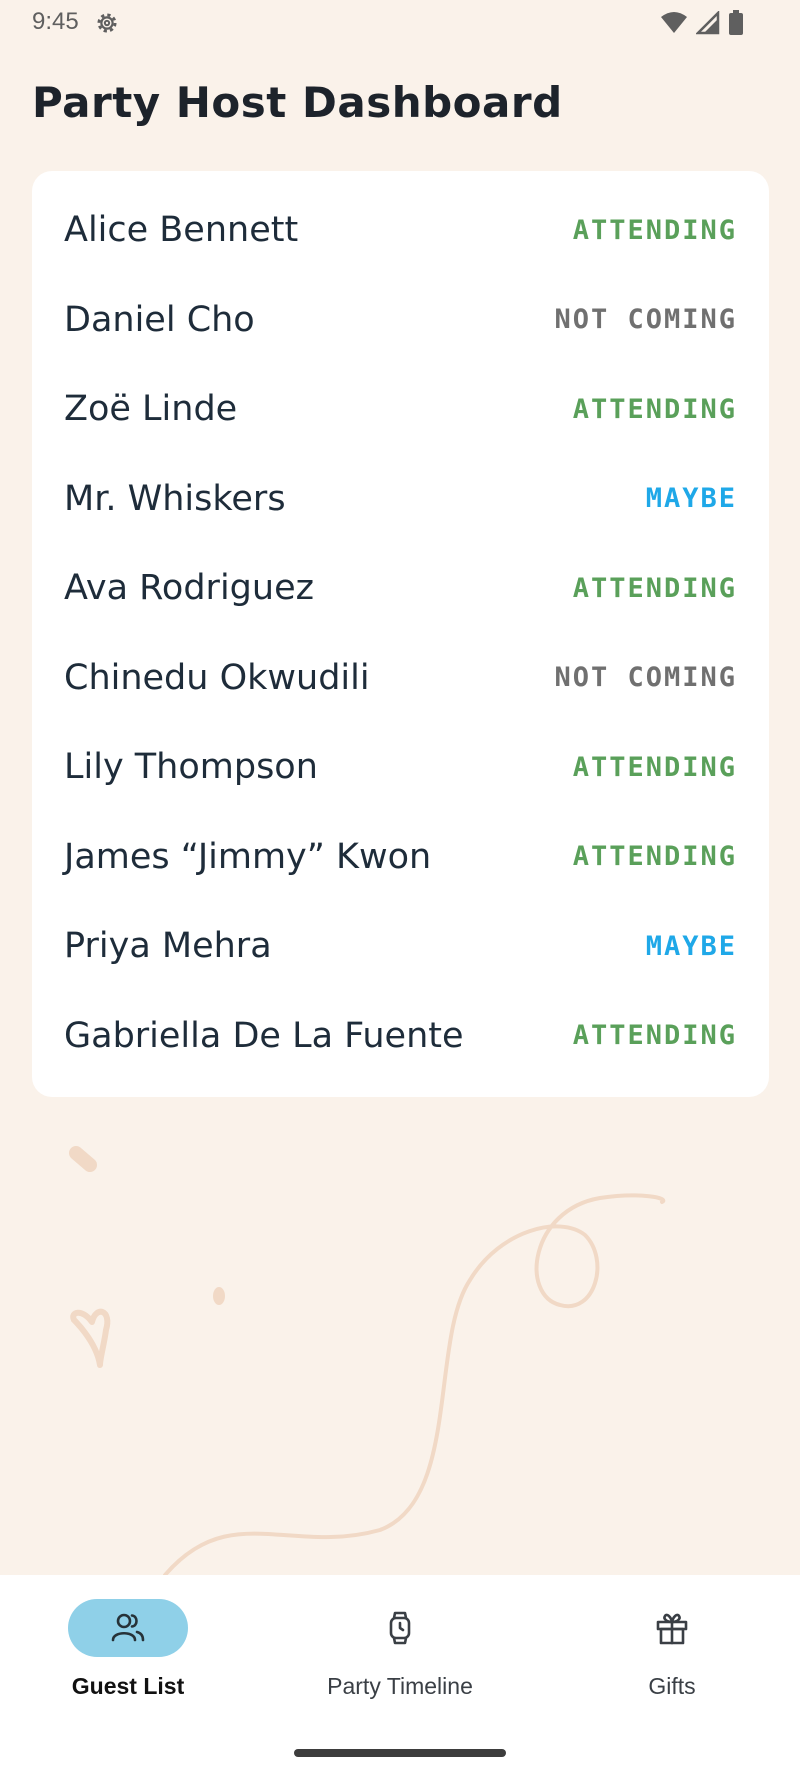  What do you see at coordinates (400, 24) in the screenshot?
I see `status-bar: 9:45` at bounding box center [400, 24].